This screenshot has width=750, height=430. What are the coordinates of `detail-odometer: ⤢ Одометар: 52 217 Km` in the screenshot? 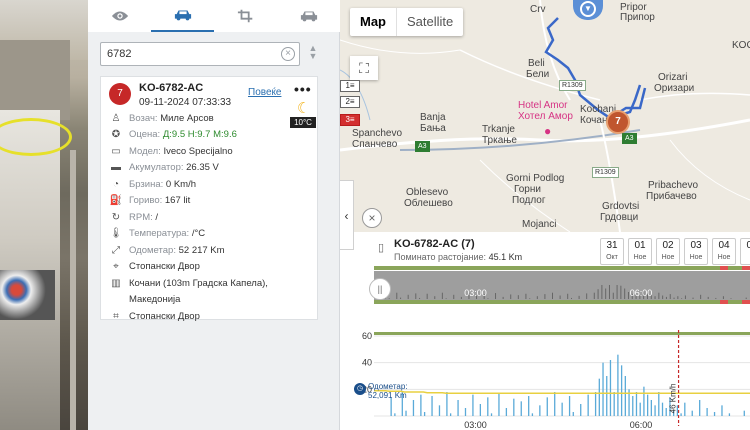 It's located at (214, 250).